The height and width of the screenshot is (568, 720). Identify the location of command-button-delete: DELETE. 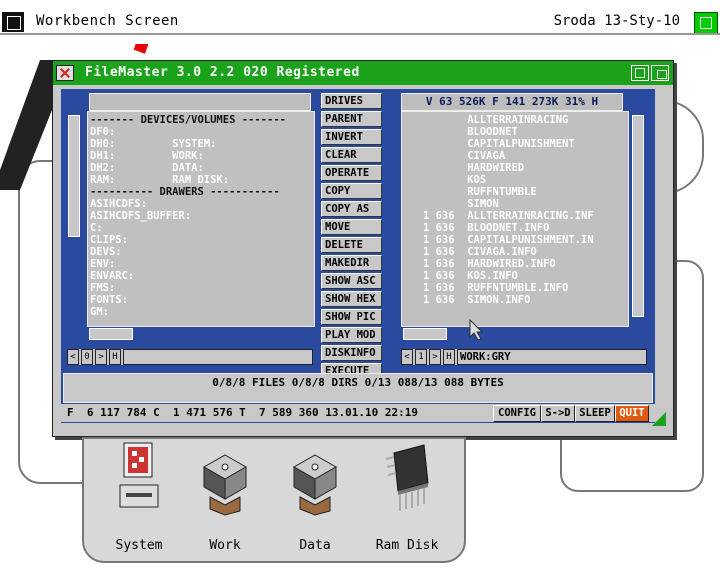
(351, 245).